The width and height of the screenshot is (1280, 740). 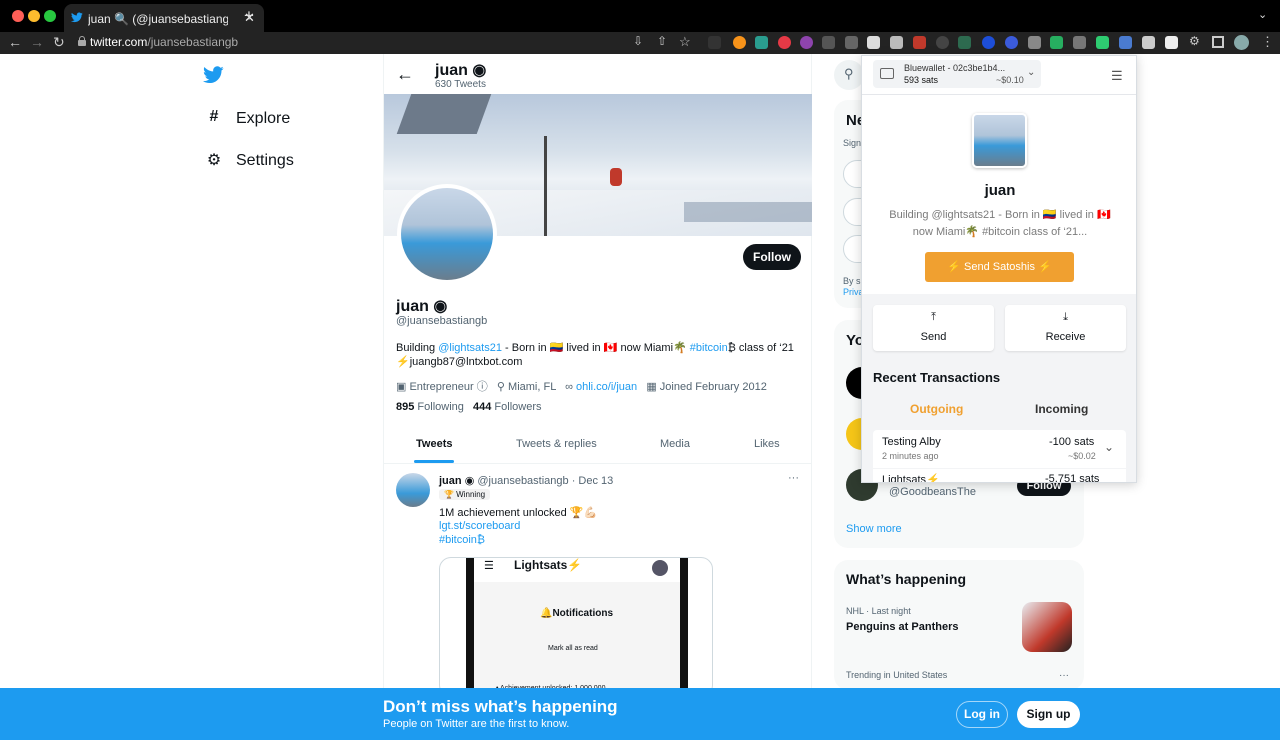 I want to click on info-icon: ⓘ, so click(x=482, y=387).